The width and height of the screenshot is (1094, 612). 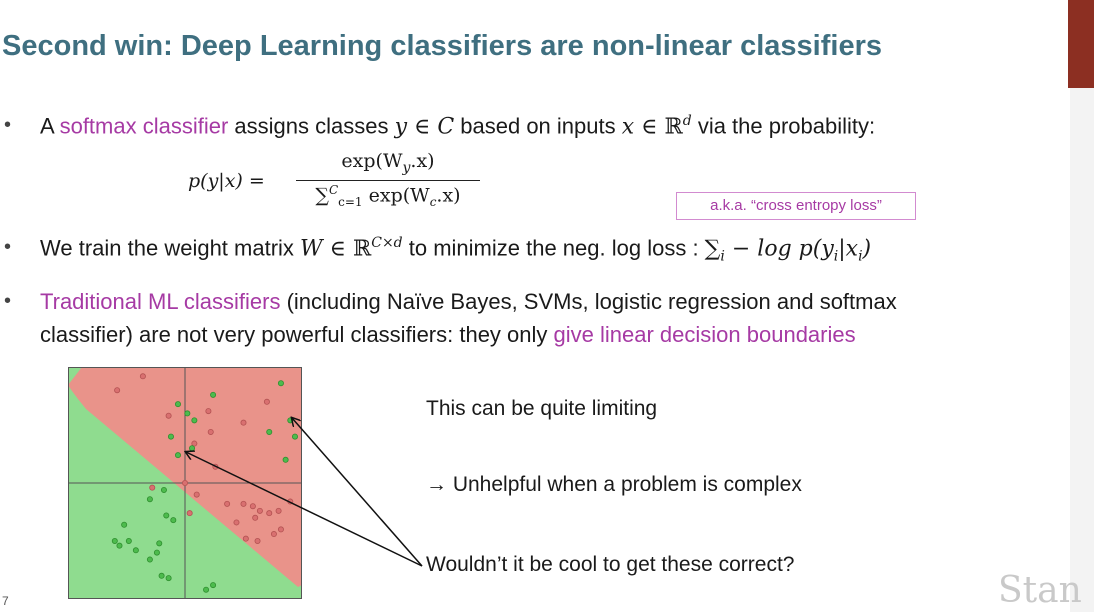 What do you see at coordinates (1040, 590) in the screenshot?
I see `stanford-watermark: Stan` at bounding box center [1040, 590].